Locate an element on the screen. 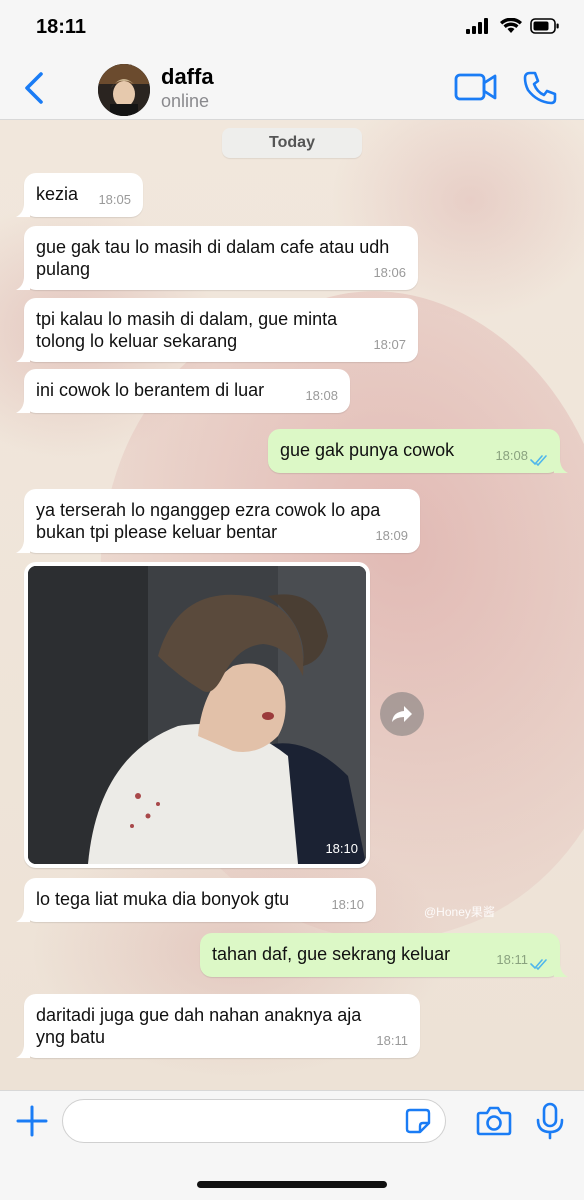 This screenshot has height=1200, width=584. wifi-icon is located at coordinates (511, 25).